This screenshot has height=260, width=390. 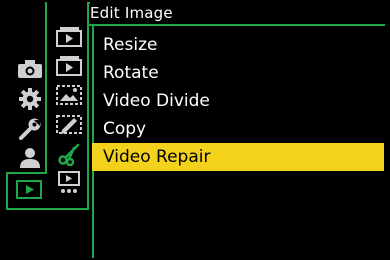 I want to click on frame-line-tab-top, so click(x=26, y=173).